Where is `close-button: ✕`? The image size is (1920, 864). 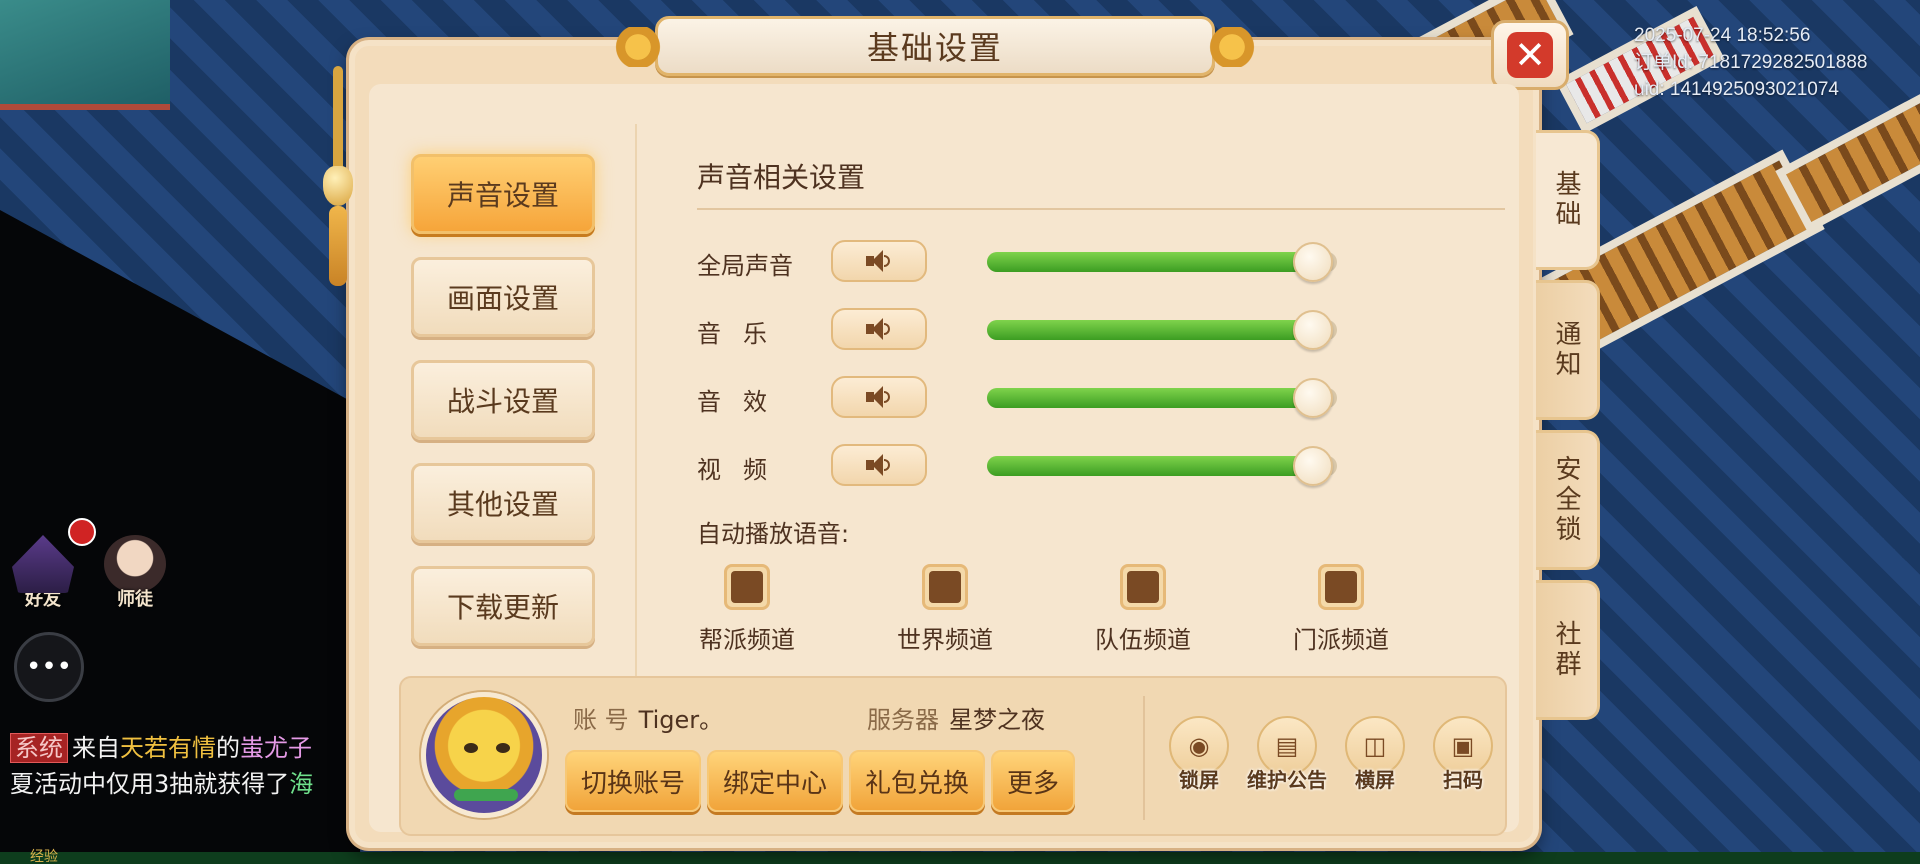
close-button: ✕ is located at coordinates (1530, 55).